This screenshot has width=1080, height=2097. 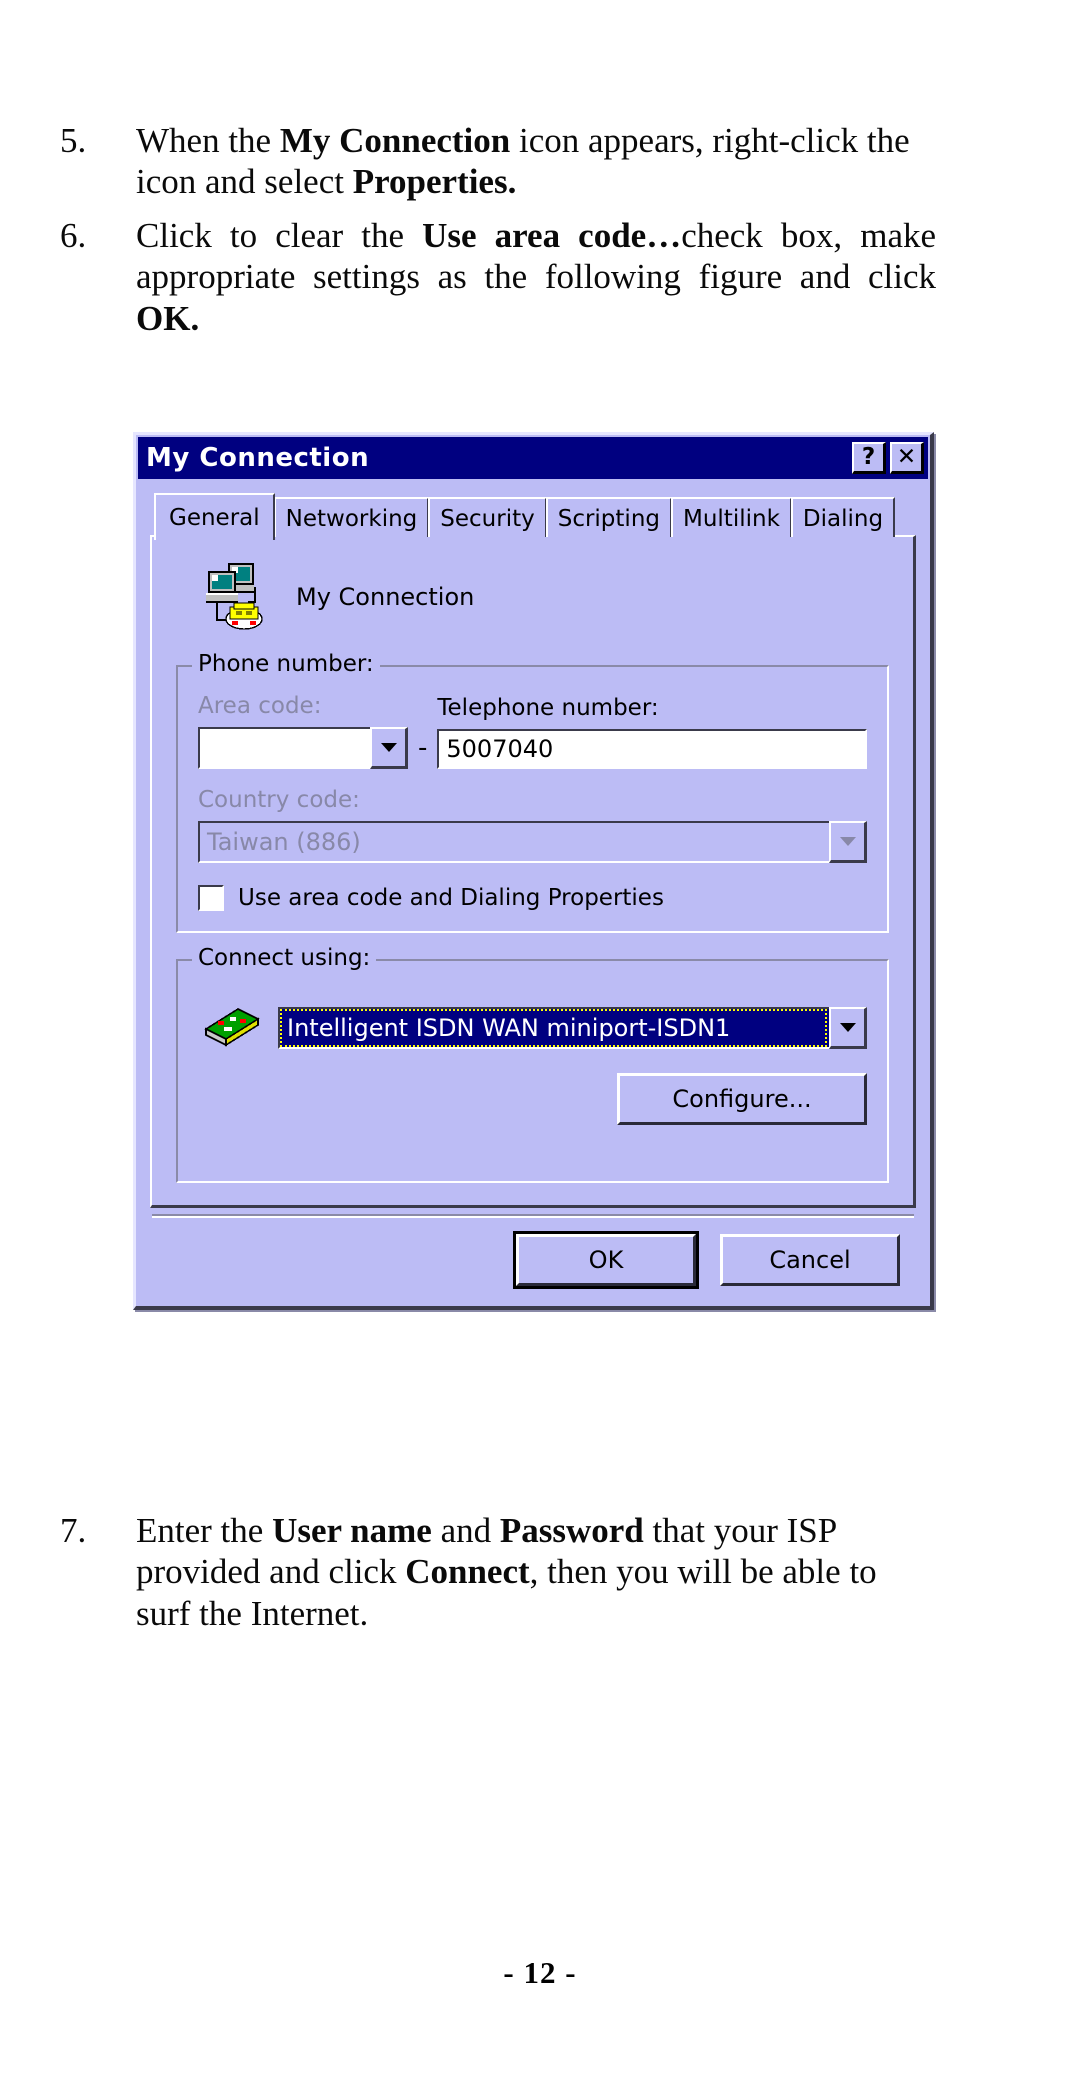 I want to click on ok-button: OK, so click(x=606, y=1260).